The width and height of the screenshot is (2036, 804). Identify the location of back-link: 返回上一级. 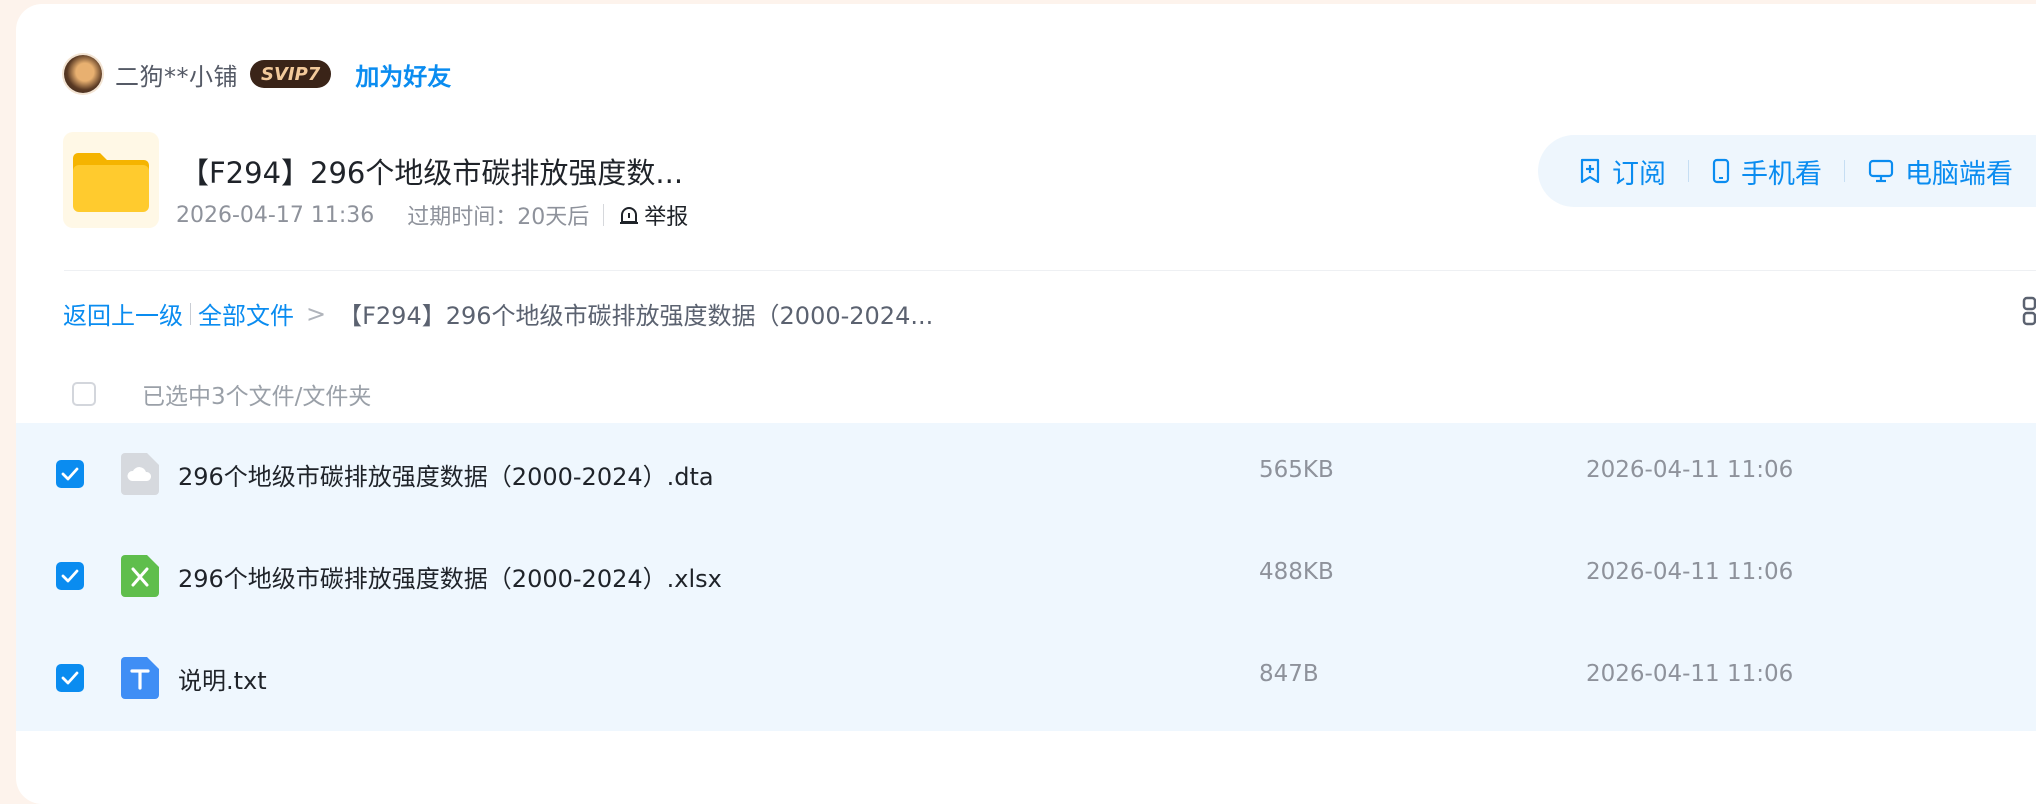
(123, 313).